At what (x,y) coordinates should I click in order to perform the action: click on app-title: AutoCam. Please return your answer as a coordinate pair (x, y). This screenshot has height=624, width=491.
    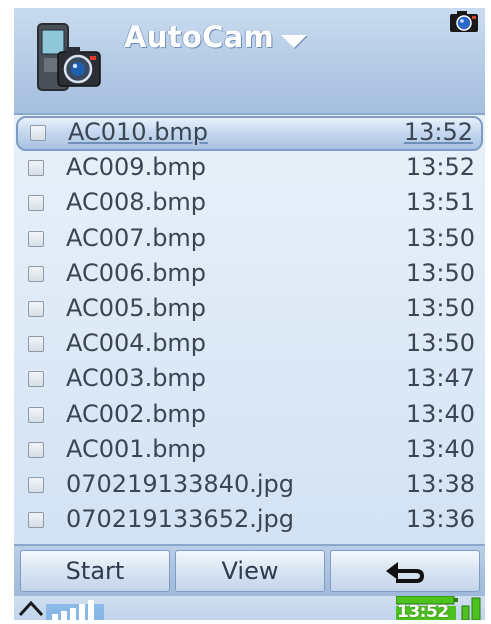
    Looking at the image, I should click on (199, 37).